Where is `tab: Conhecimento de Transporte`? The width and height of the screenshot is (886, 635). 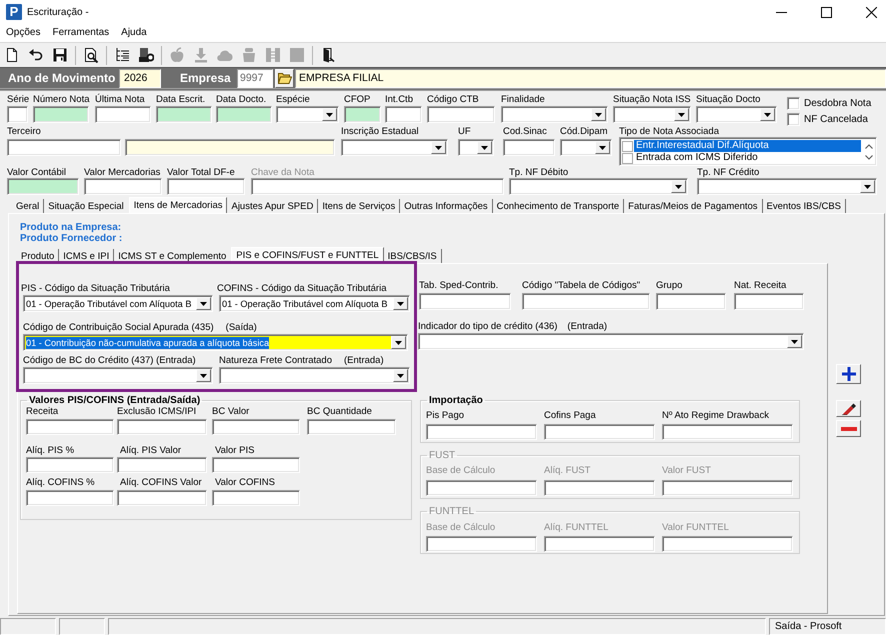
tab: Conhecimento de Transporte is located at coordinates (558, 206).